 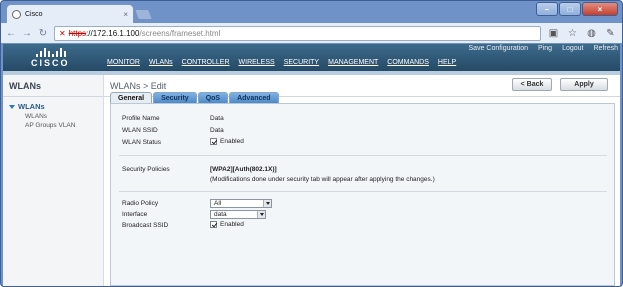 I want to click on wlan-status-checkbox, so click(x=213, y=141).